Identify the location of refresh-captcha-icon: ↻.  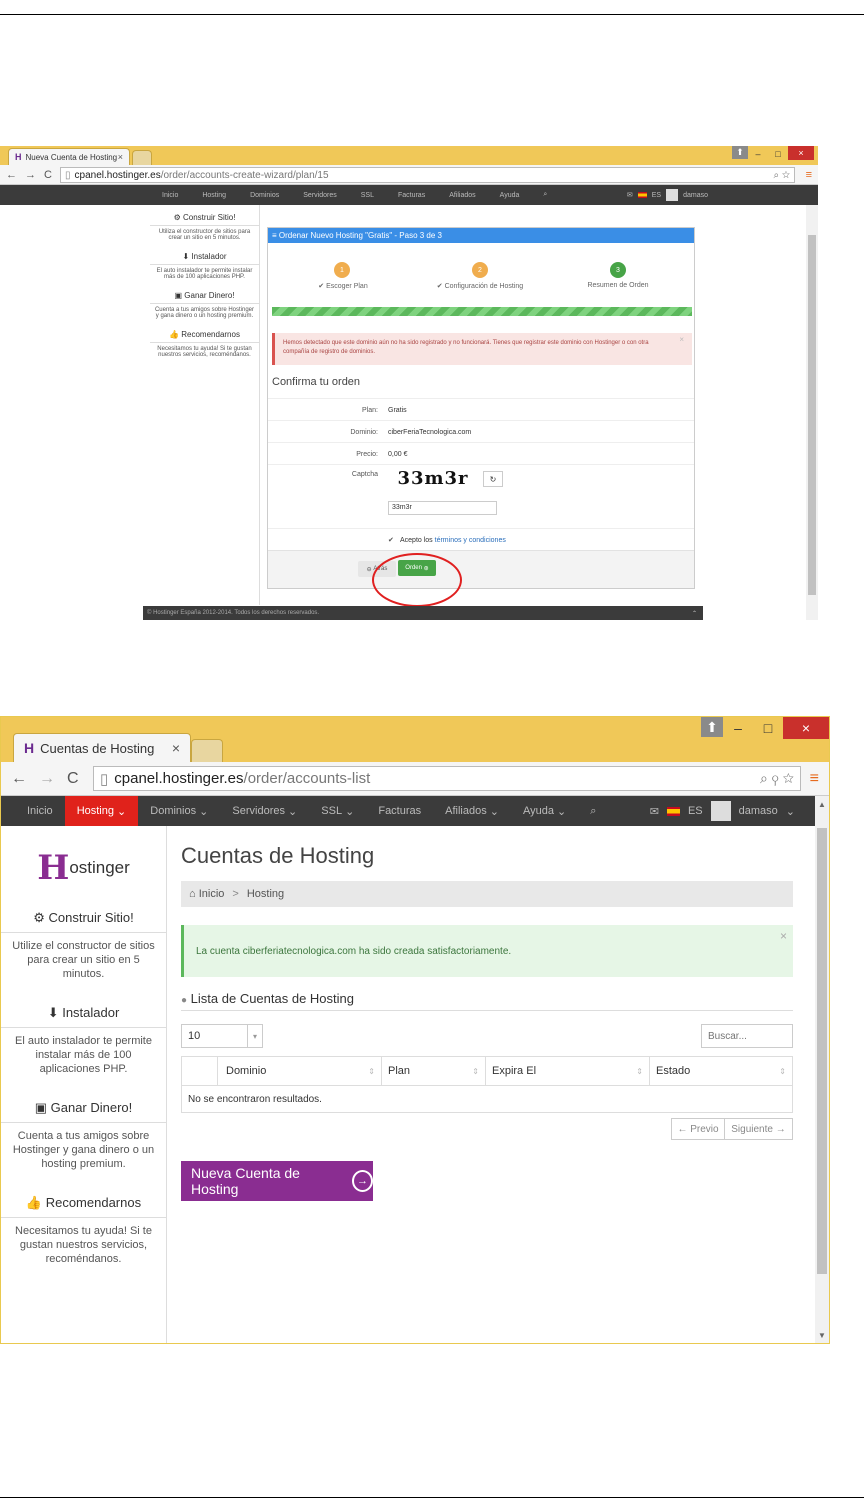
(493, 479).